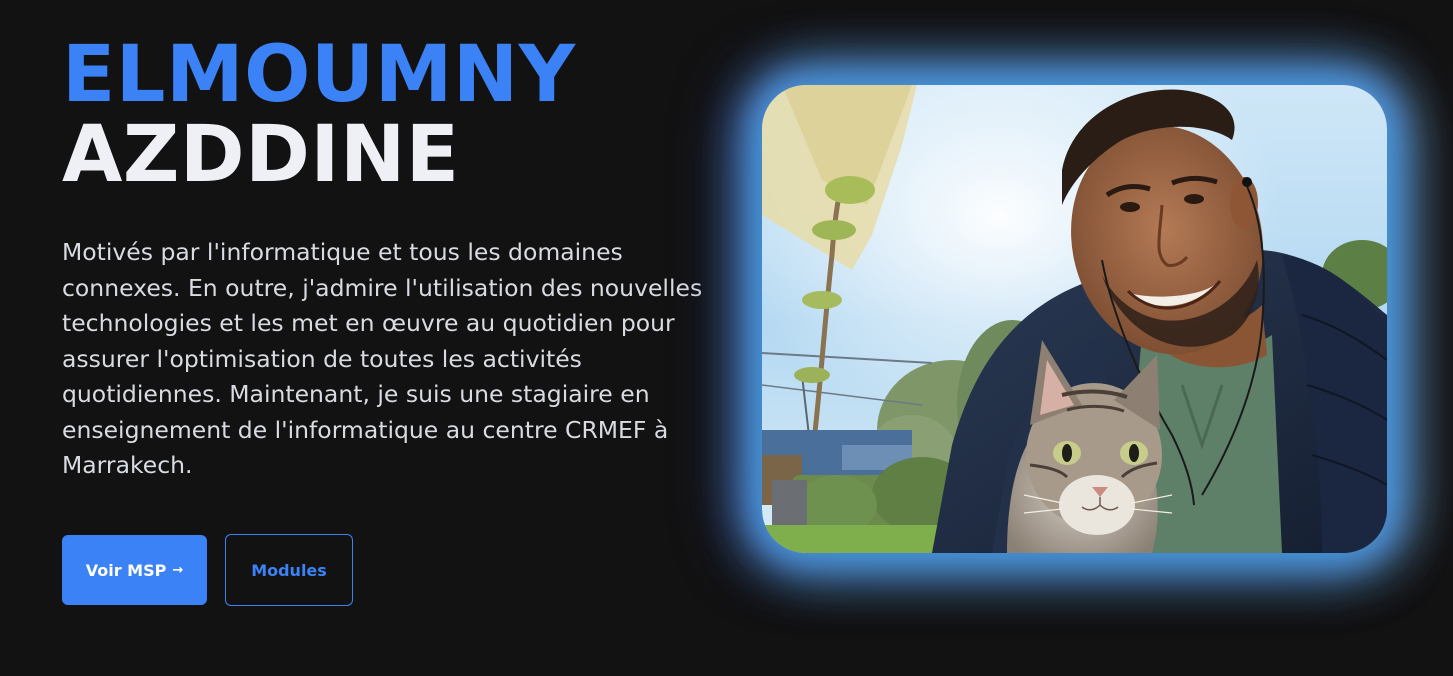 This screenshot has height=676, width=1453. Describe the element at coordinates (261, 155) in the screenshot. I see `hero-last-name: AZDDINE` at that location.